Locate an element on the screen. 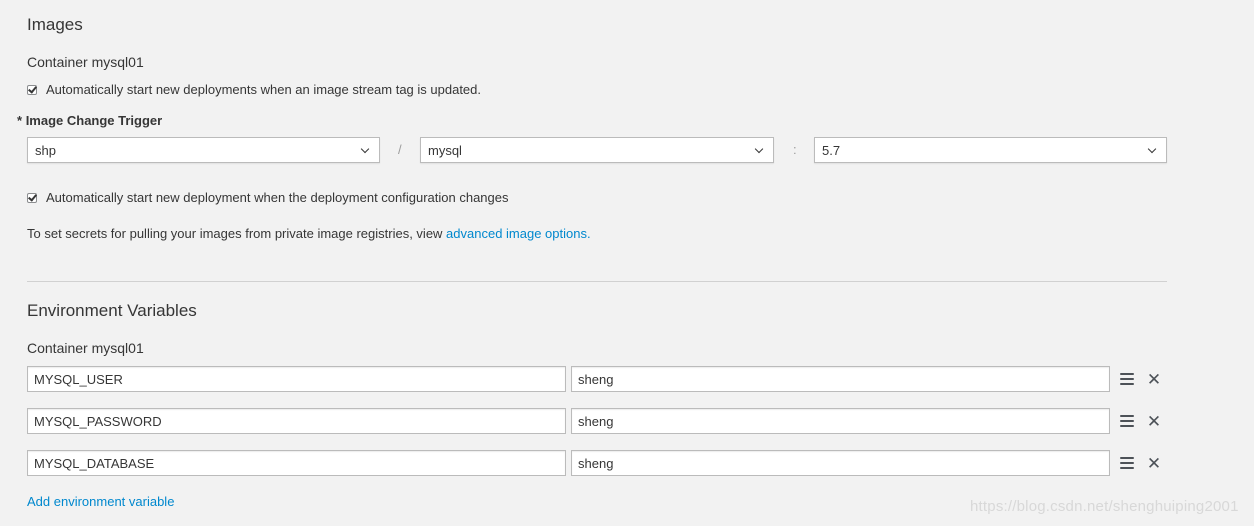 This screenshot has height=526, width=1254. image-change-trigger-label: * Image Change Trigger is located at coordinates (89, 120).